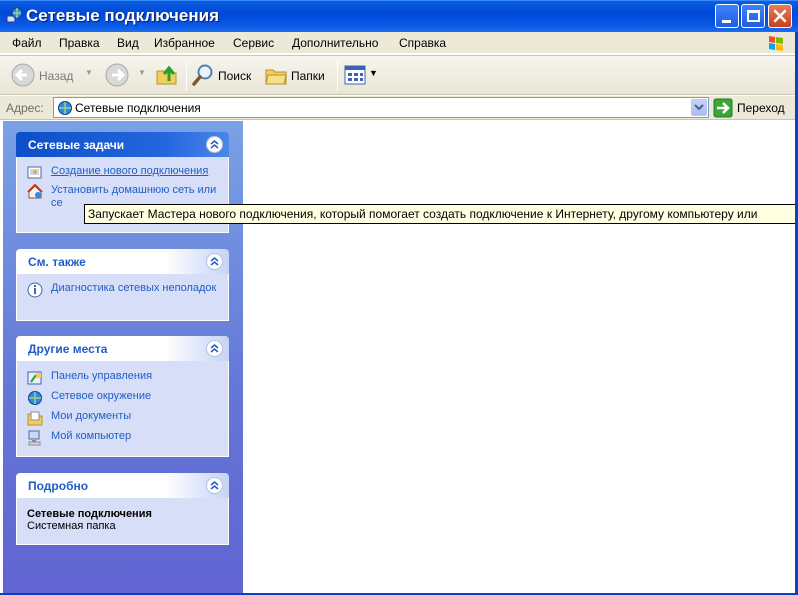  Describe the element at coordinates (57, 262) in the screenshot. I see `panel-title: См. также` at that location.